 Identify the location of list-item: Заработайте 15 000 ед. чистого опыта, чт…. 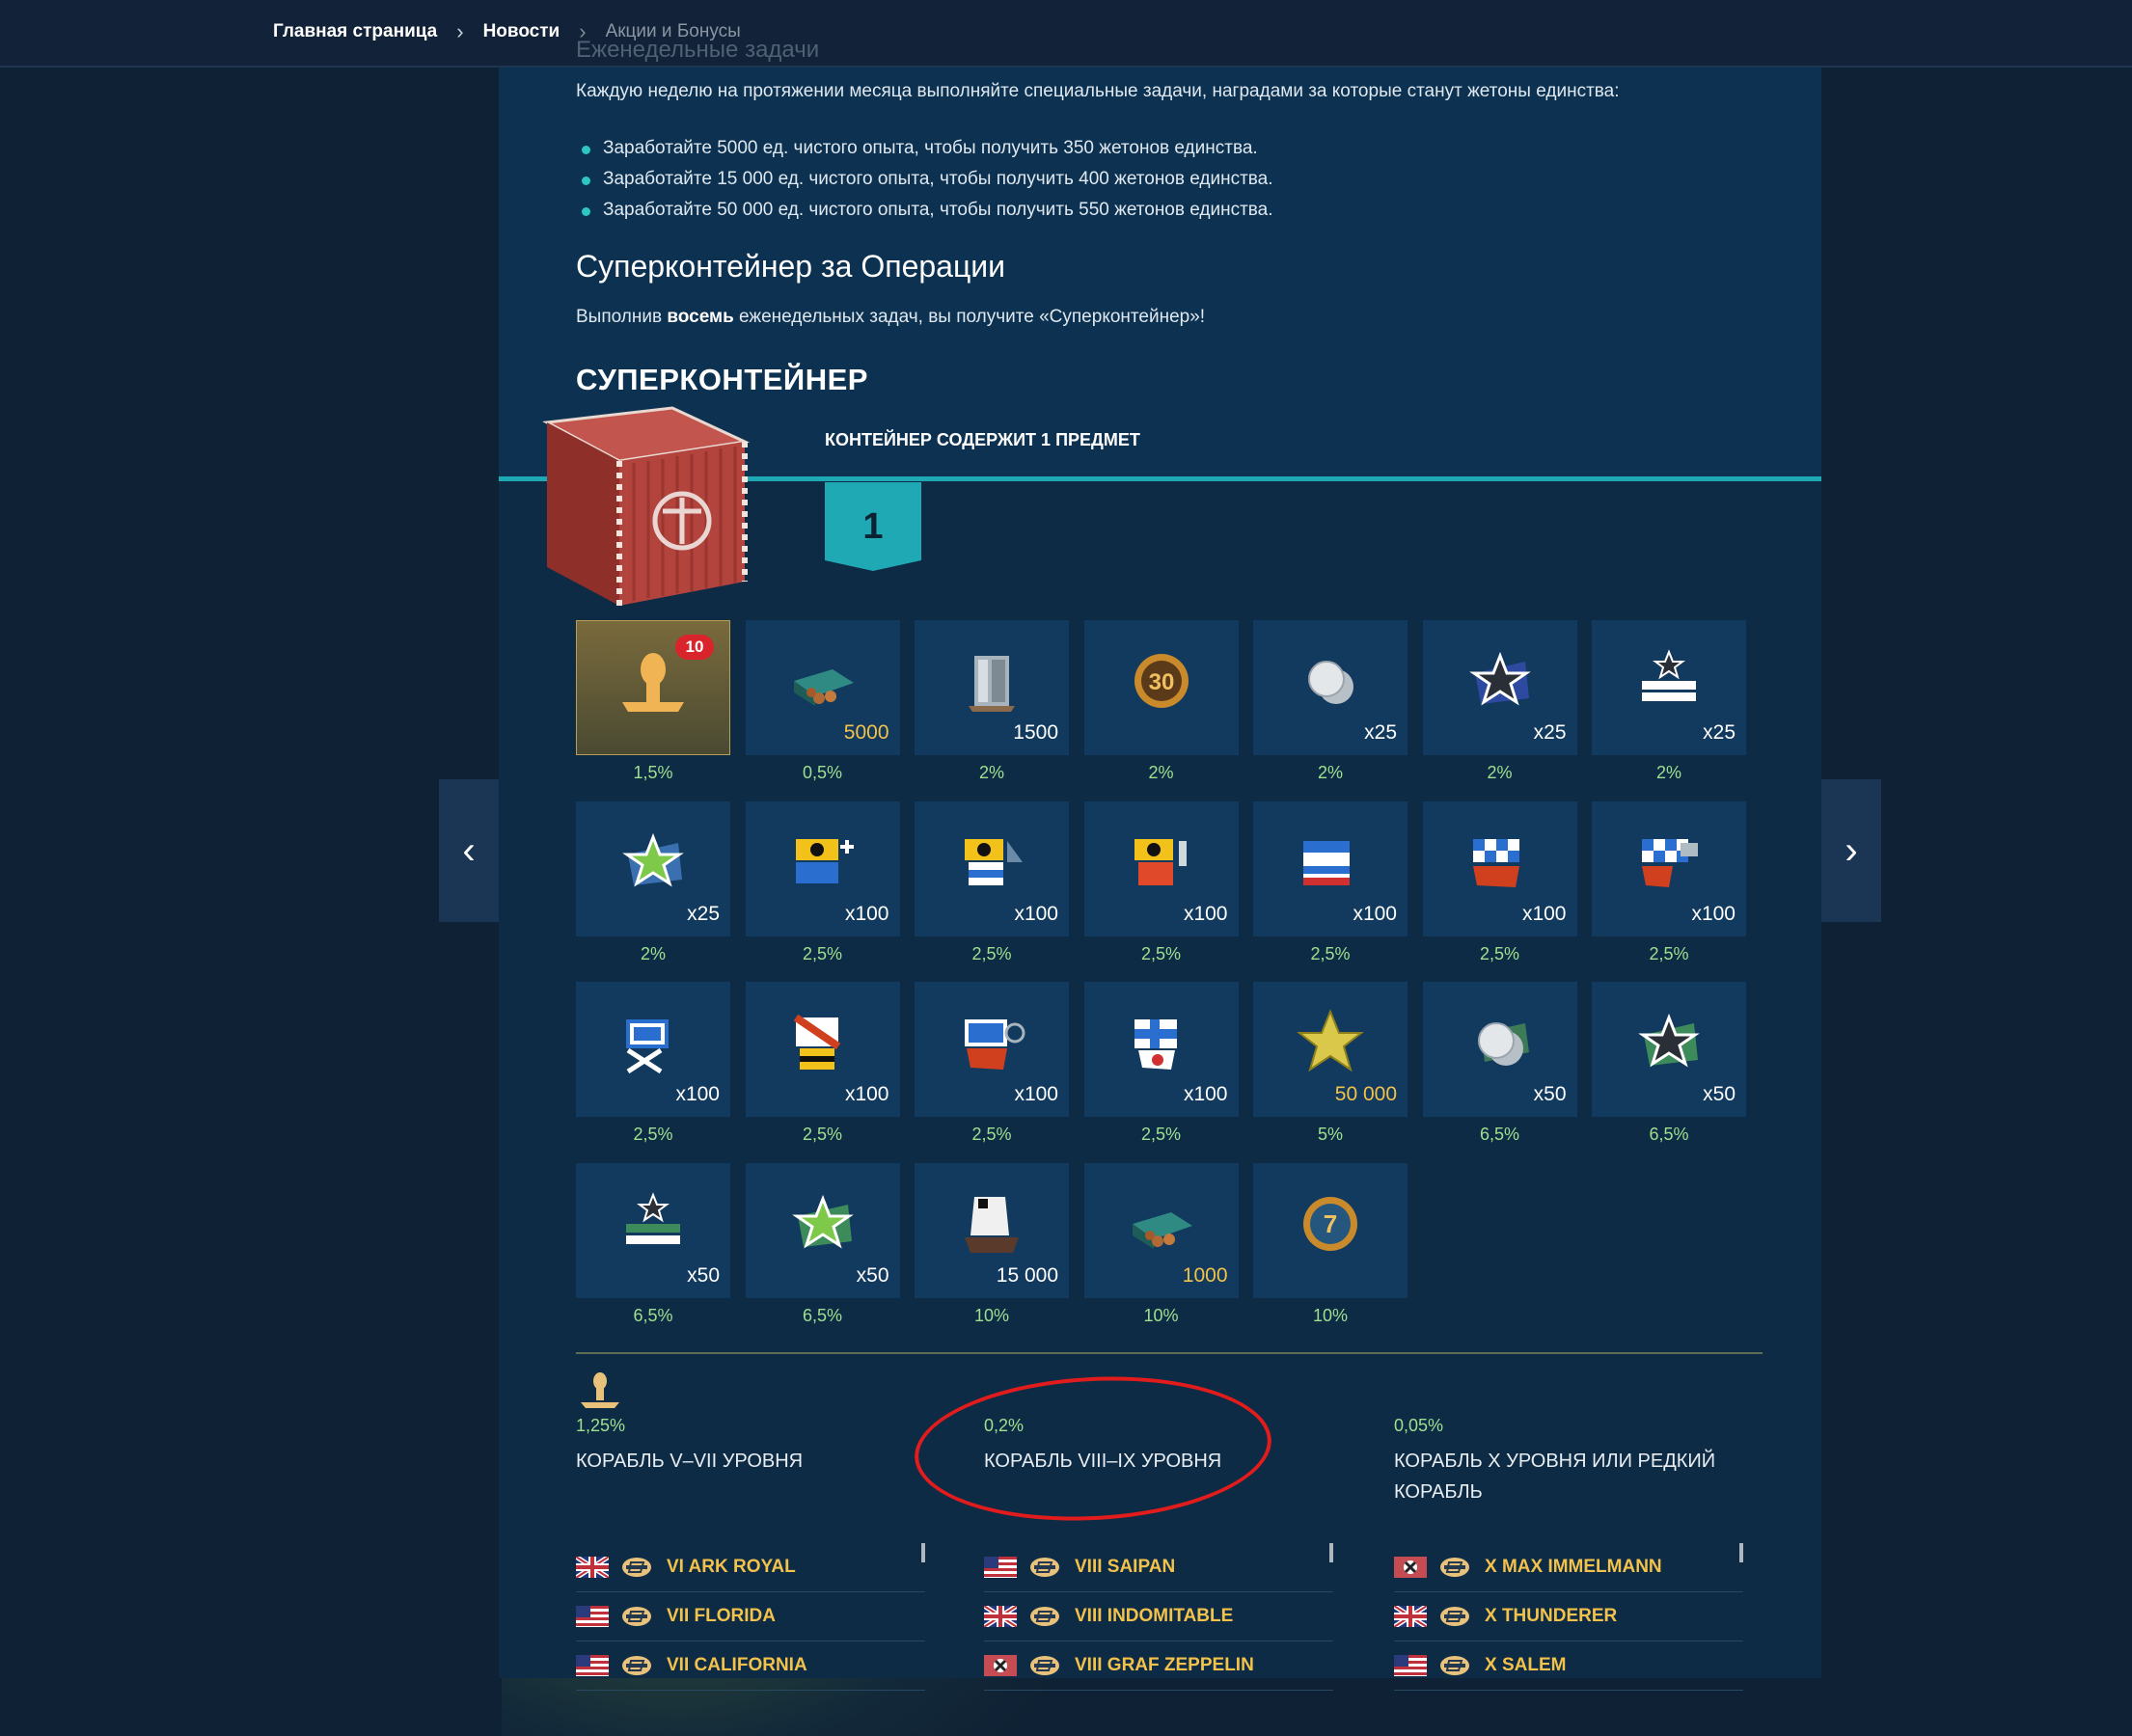
(925, 179).